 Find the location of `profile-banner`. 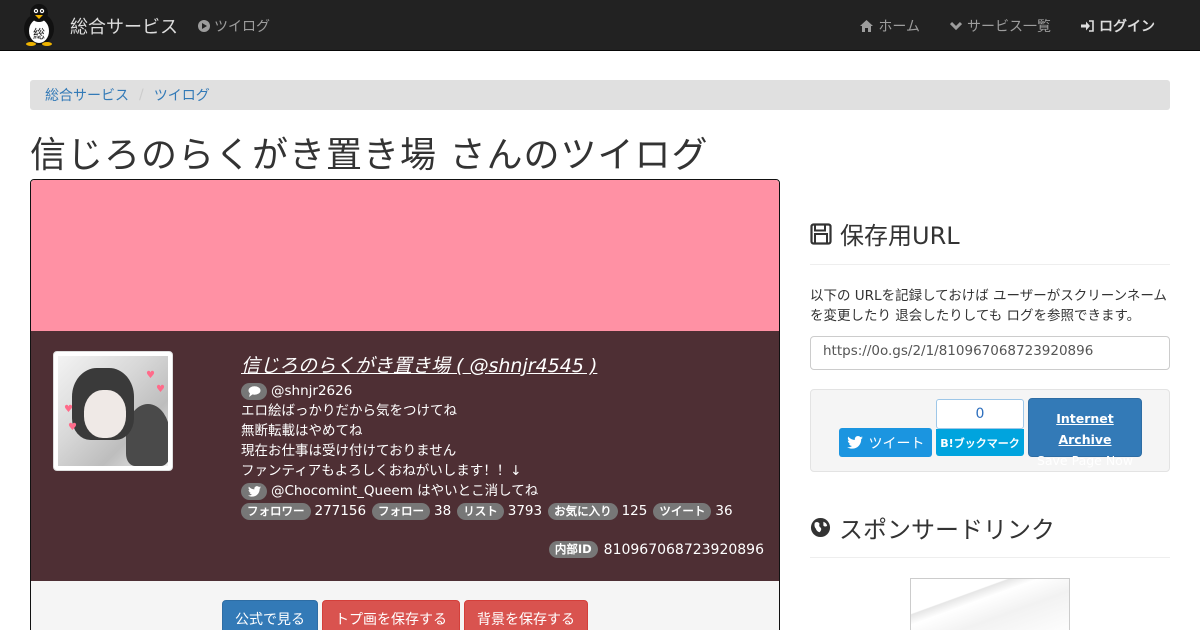

profile-banner is located at coordinates (405, 255).